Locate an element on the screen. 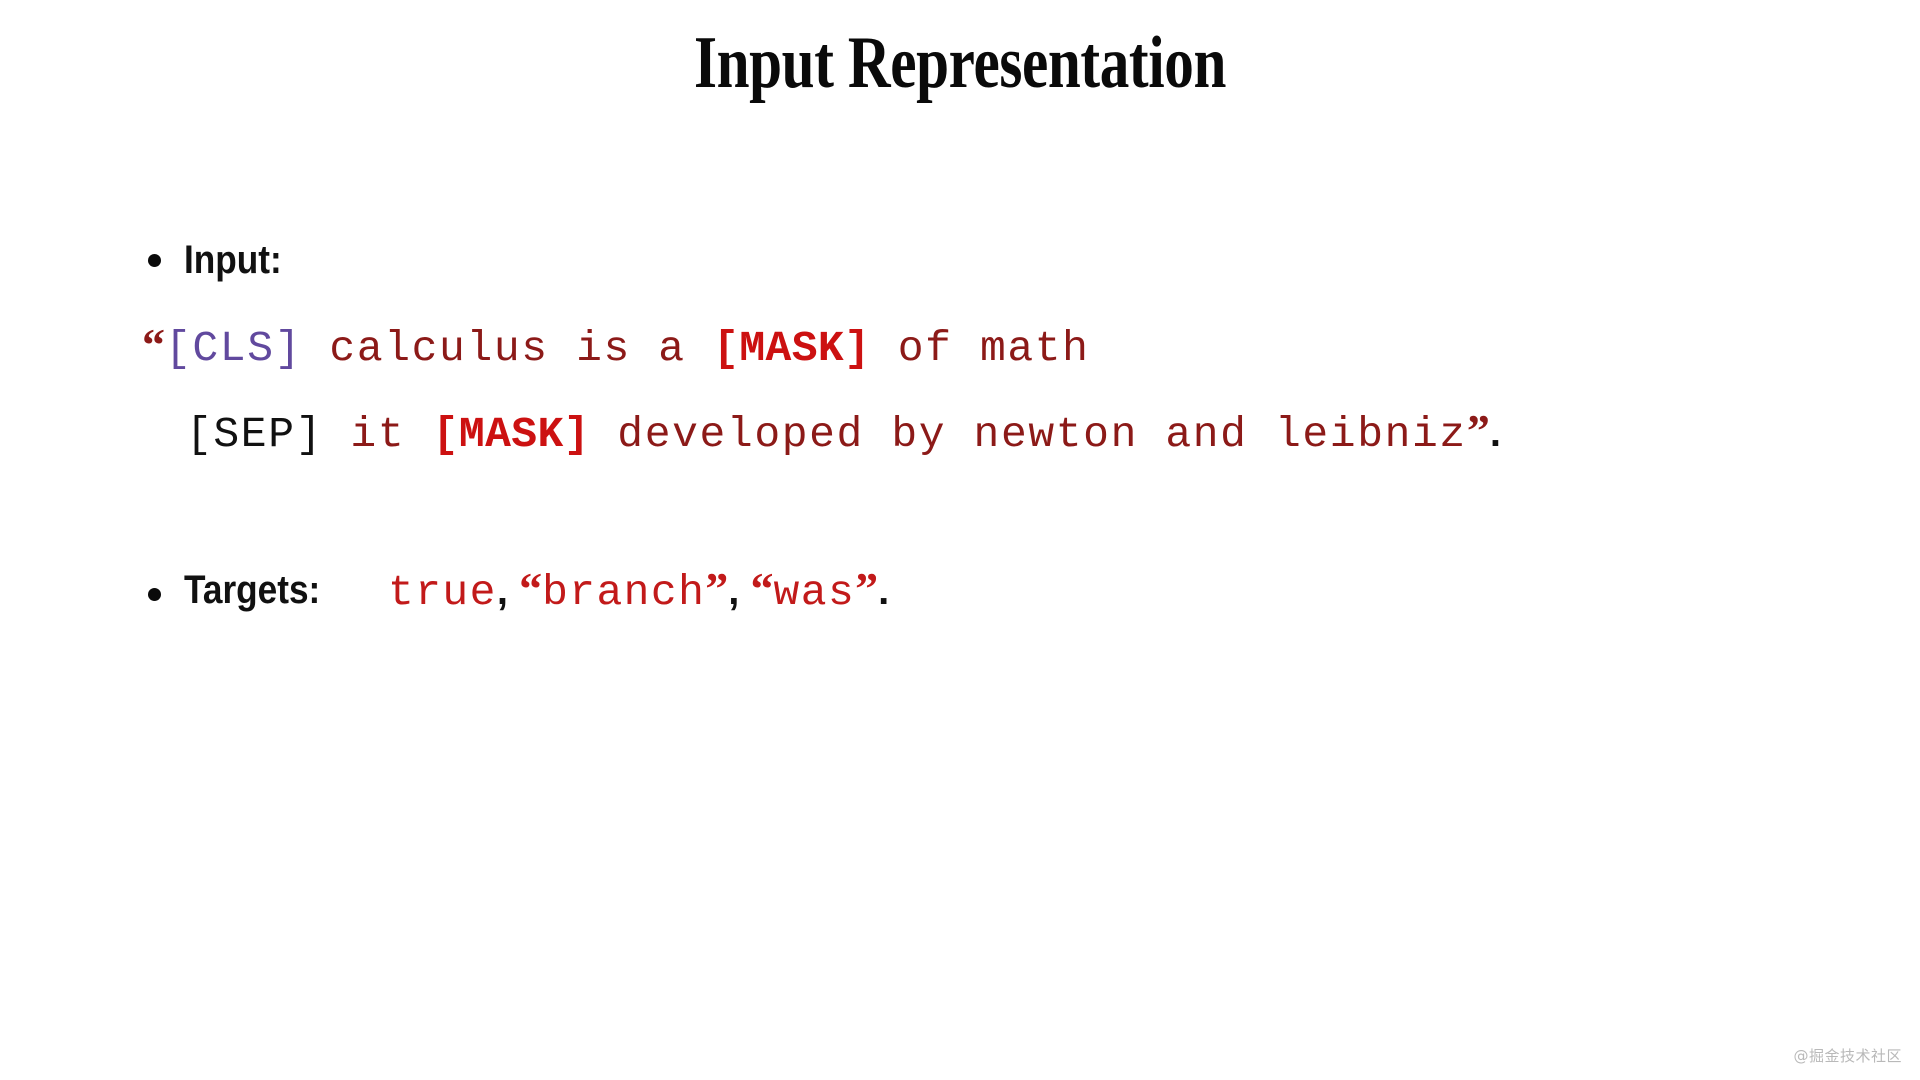 The image size is (1920, 1080). target-value-1: true is located at coordinates (442, 592).